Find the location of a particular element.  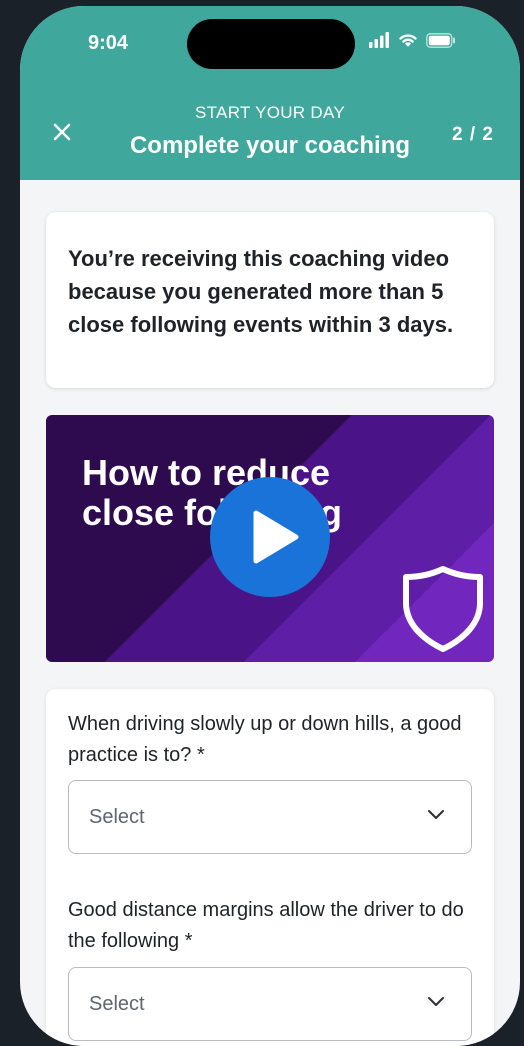

signal-icon is located at coordinates (379, 40).